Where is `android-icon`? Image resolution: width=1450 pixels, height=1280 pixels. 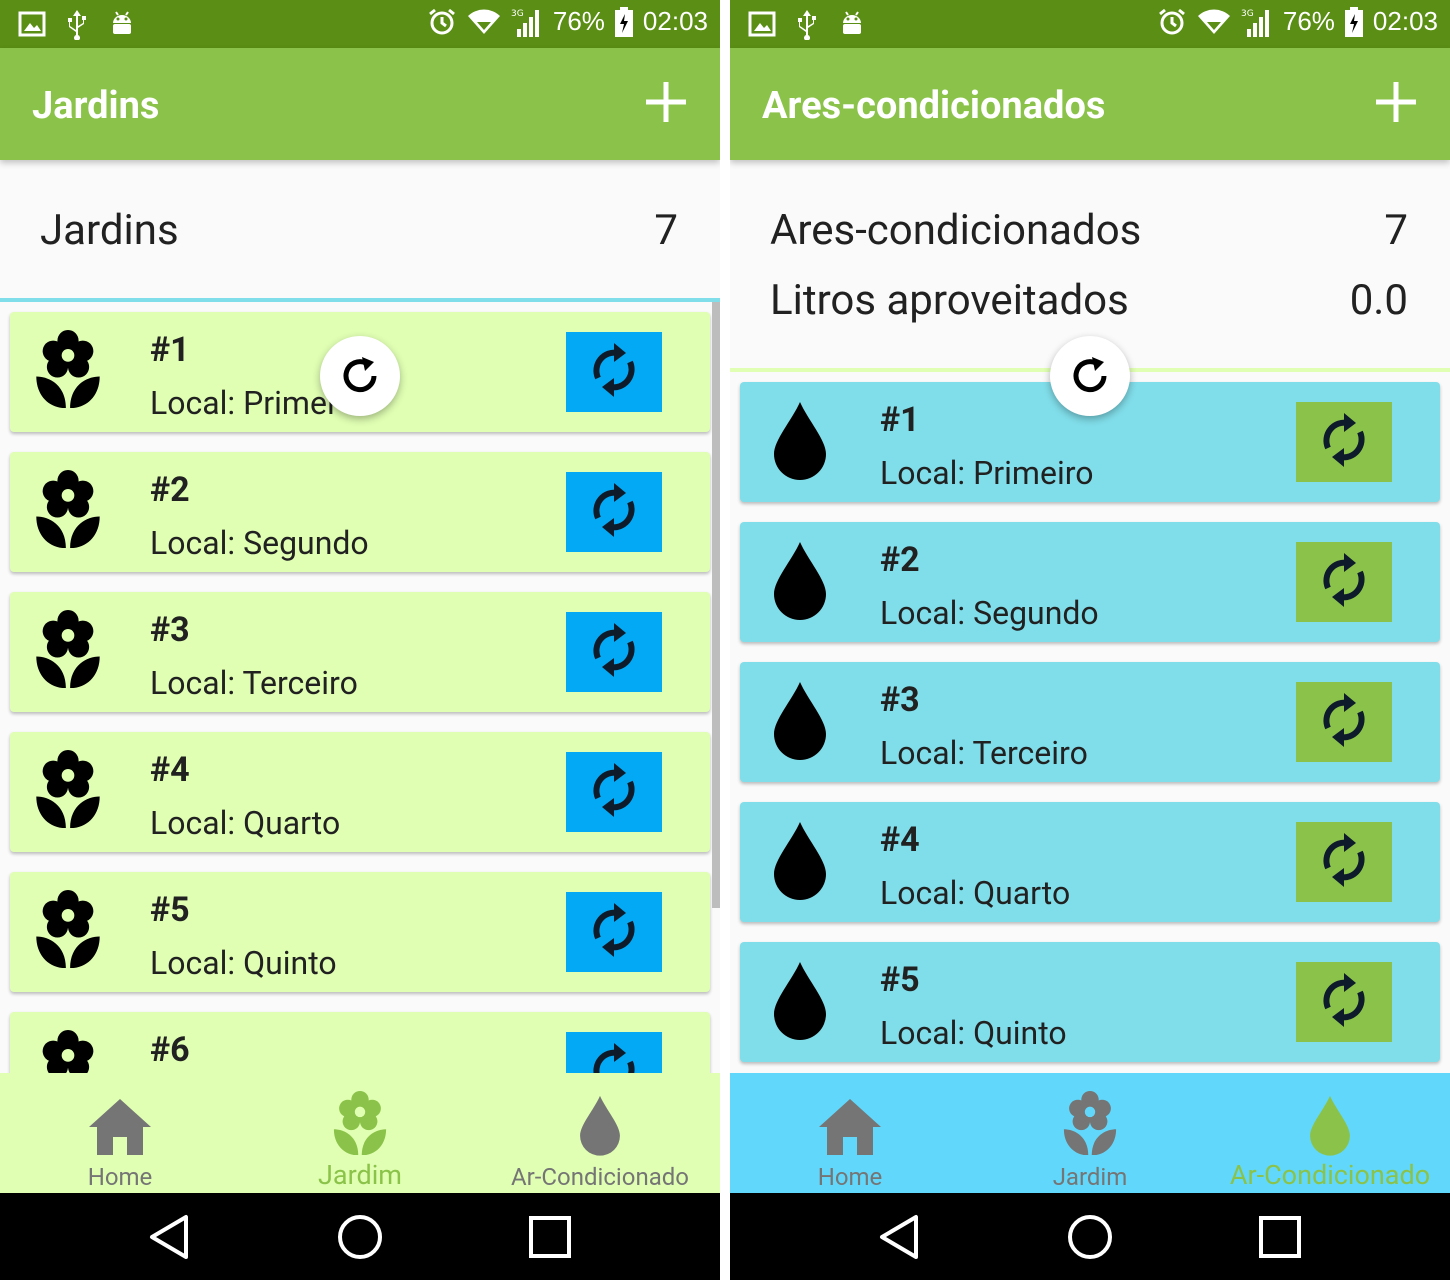 android-icon is located at coordinates (122, 22).